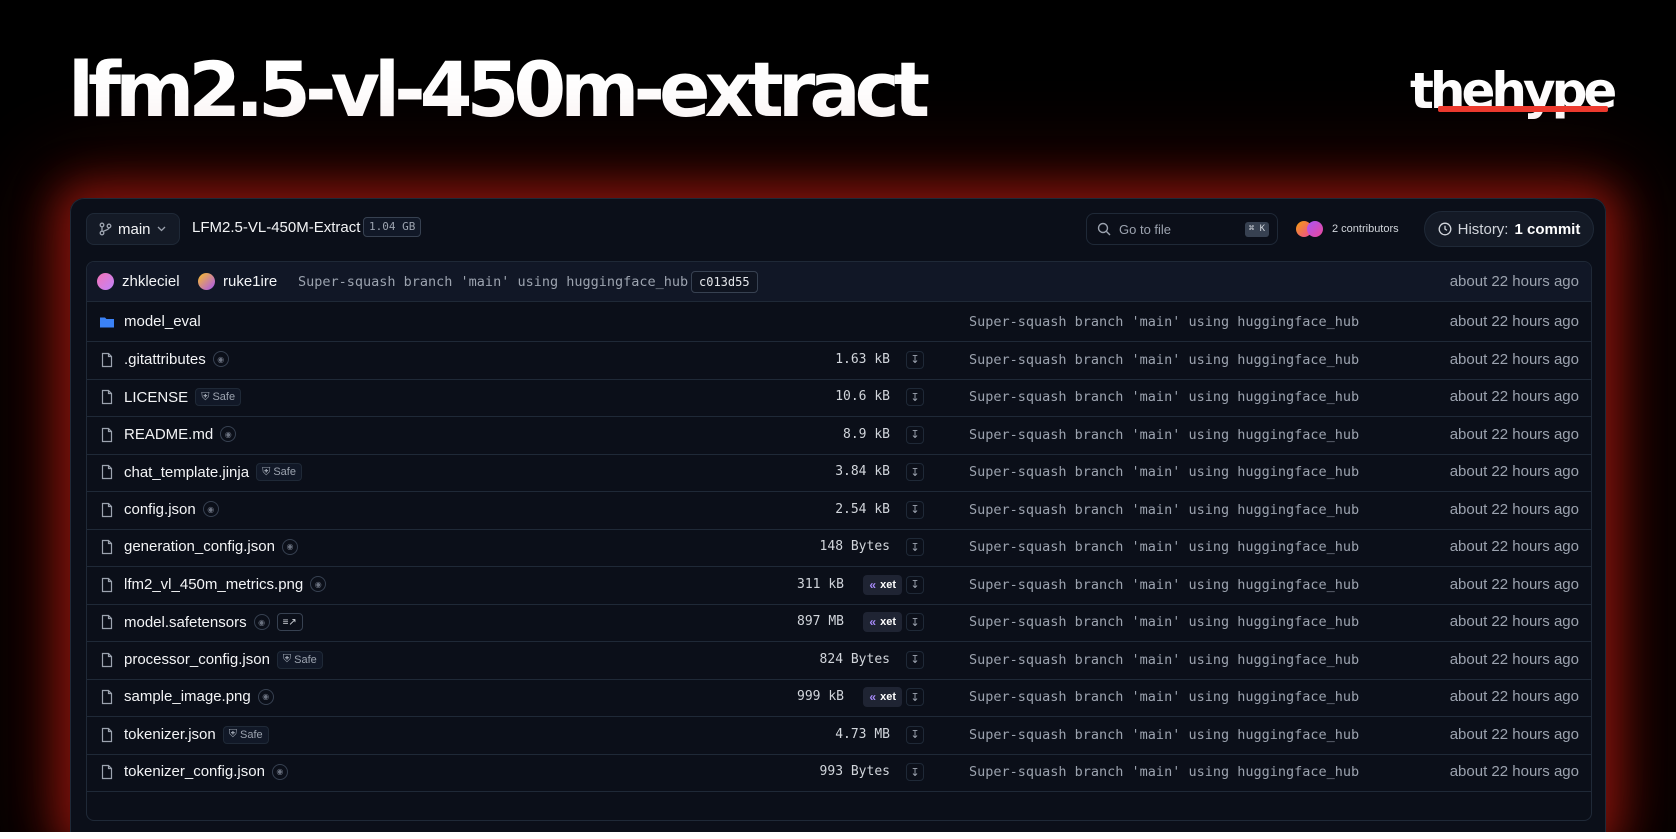  Describe the element at coordinates (724, 281) in the screenshot. I see `commit-hash: c013d55` at that location.